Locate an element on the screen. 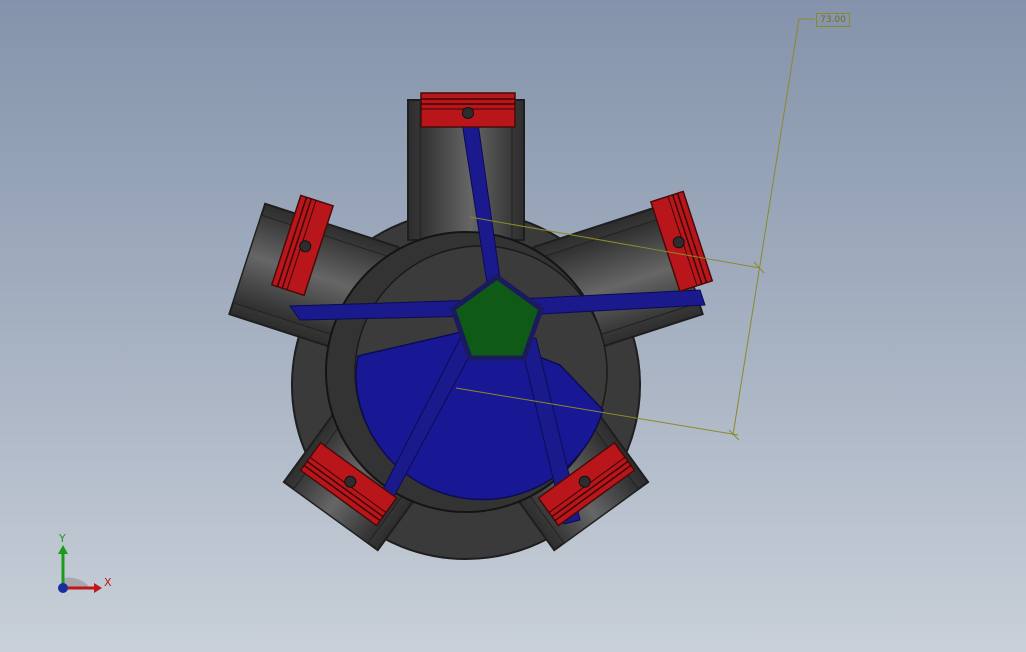 This screenshot has height=652, width=1026. dimension-label: 73.00 is located at coordinates (833, 20).